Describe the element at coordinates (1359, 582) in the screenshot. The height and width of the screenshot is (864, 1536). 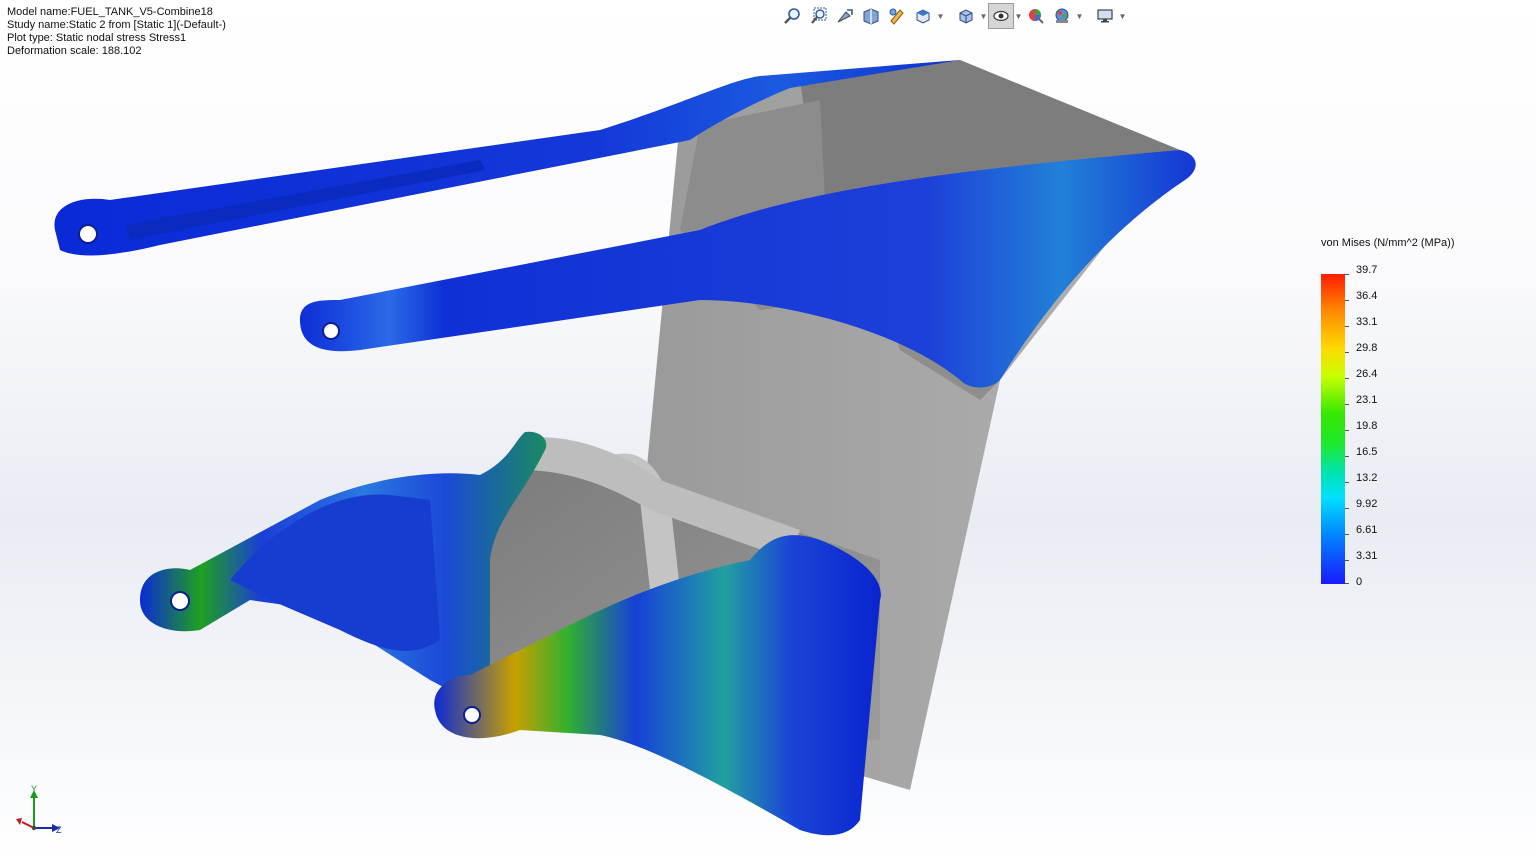
I see `legend-label: 0` at that location.